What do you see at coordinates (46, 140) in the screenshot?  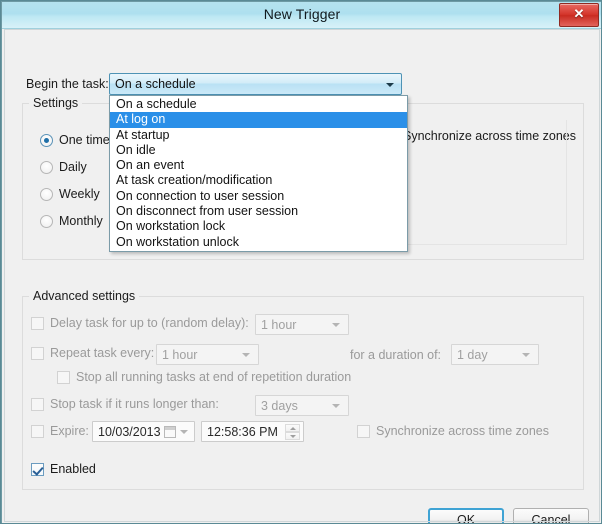 I see `radio-one-time-indicator` at bounding box center [46, 140].